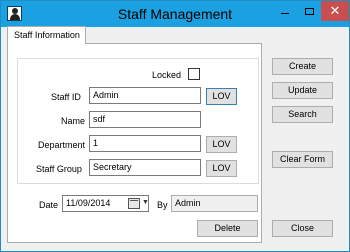  What do you see at coordinates (221, 168) in the screenshot?
I see `staff-group-lov-button: LOV` at bounding box center [221, 168].